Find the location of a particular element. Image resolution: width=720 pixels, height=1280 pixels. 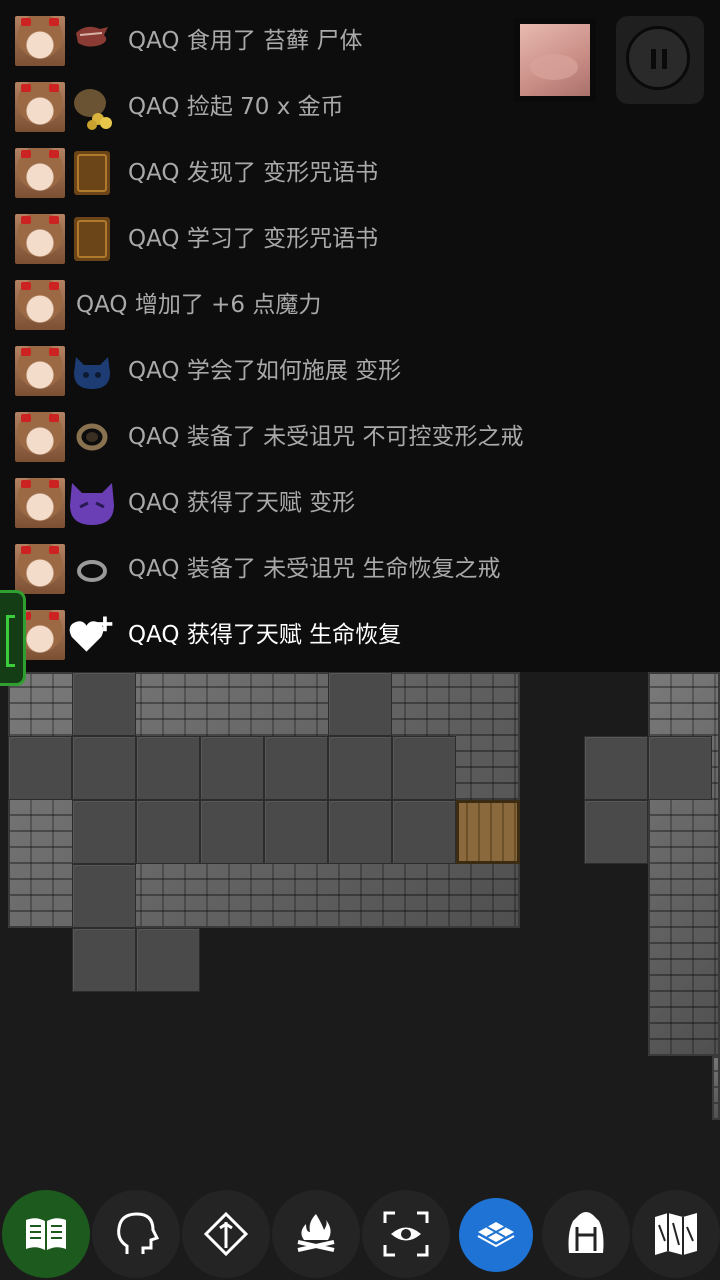

bottom-toolbar is located at coordinates (360, 1235).